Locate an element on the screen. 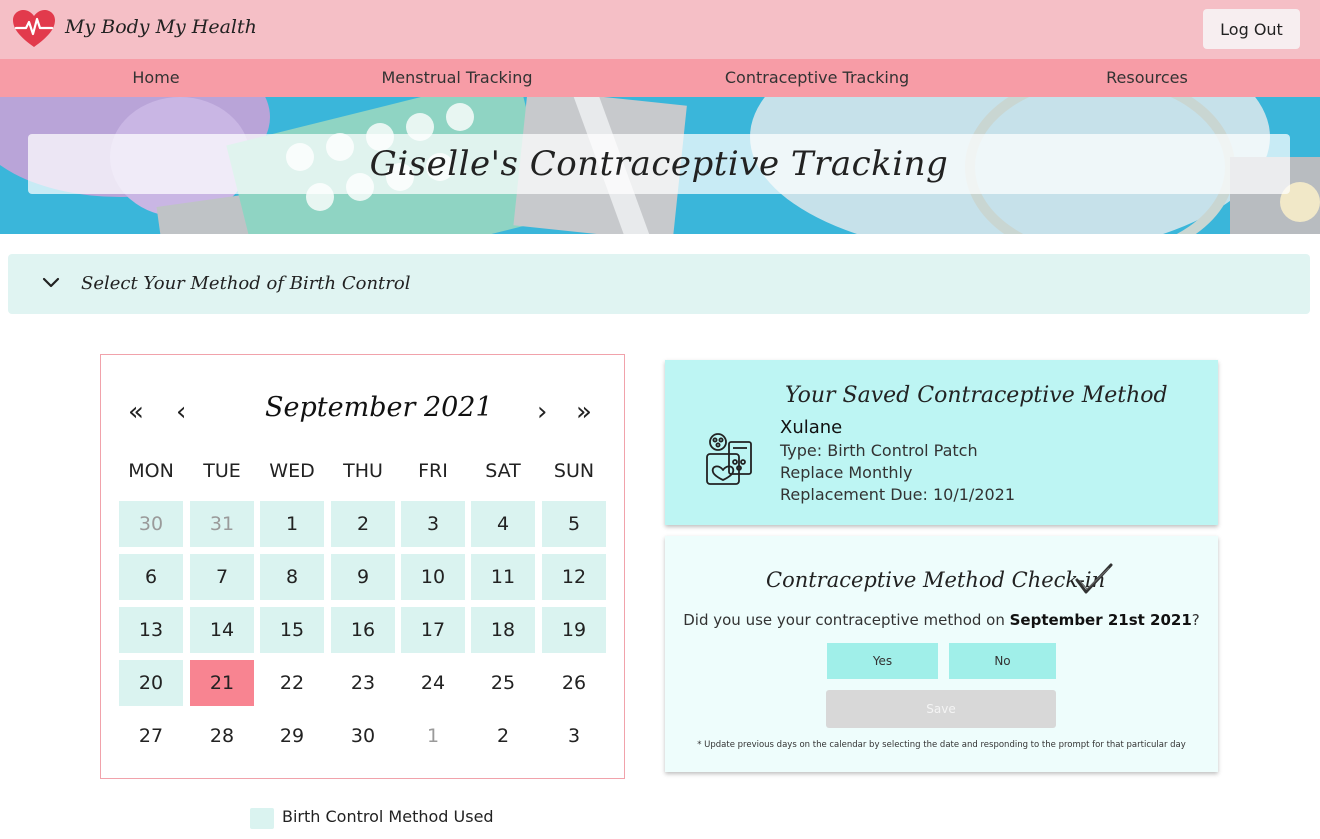 This screenshot has width=1320, height=839. calendar-day: 11 is located at coordinates (503, 577).